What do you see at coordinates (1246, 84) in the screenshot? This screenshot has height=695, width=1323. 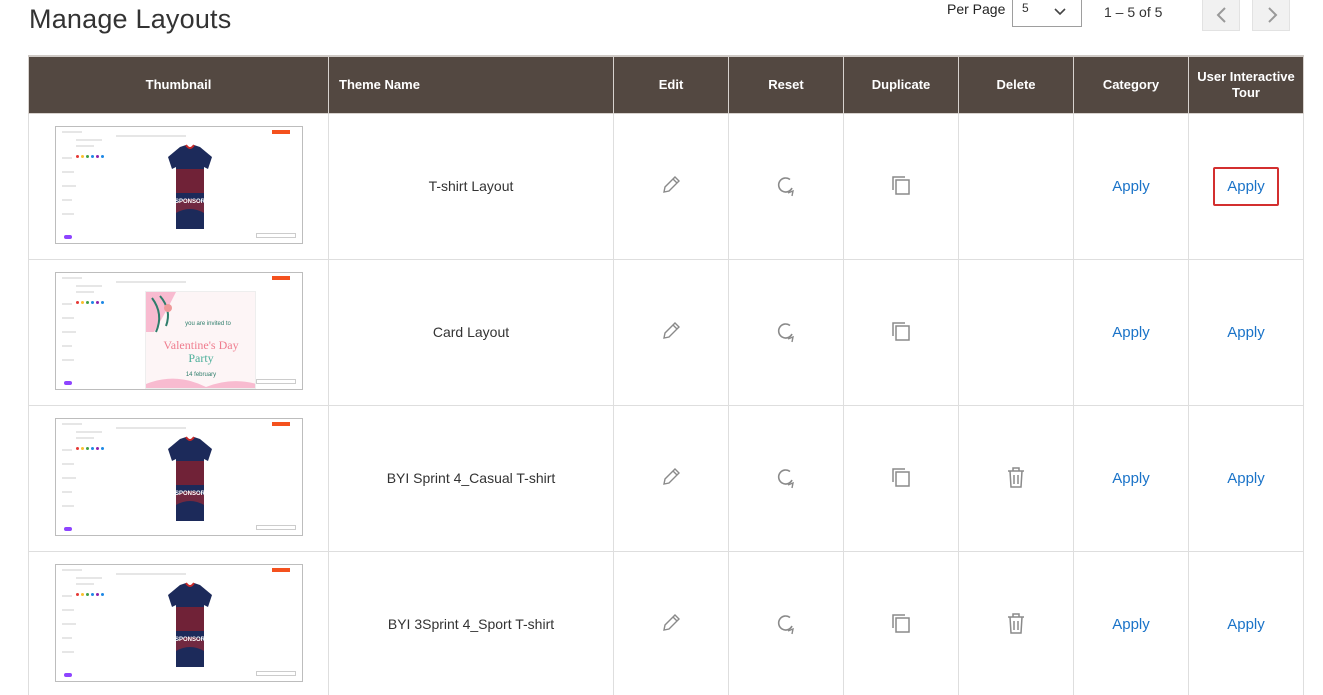 I see `column-header-user-interactive-tour: User Interactive Tour` at bounding box center [1246, 84].